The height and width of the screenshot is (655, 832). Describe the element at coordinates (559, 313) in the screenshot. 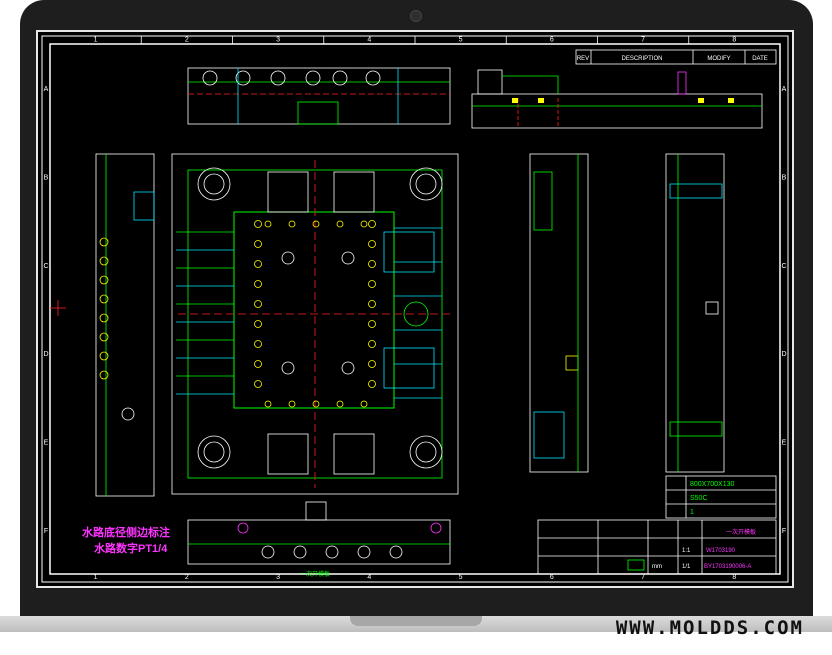

I see `right-section-view-a` at that location.